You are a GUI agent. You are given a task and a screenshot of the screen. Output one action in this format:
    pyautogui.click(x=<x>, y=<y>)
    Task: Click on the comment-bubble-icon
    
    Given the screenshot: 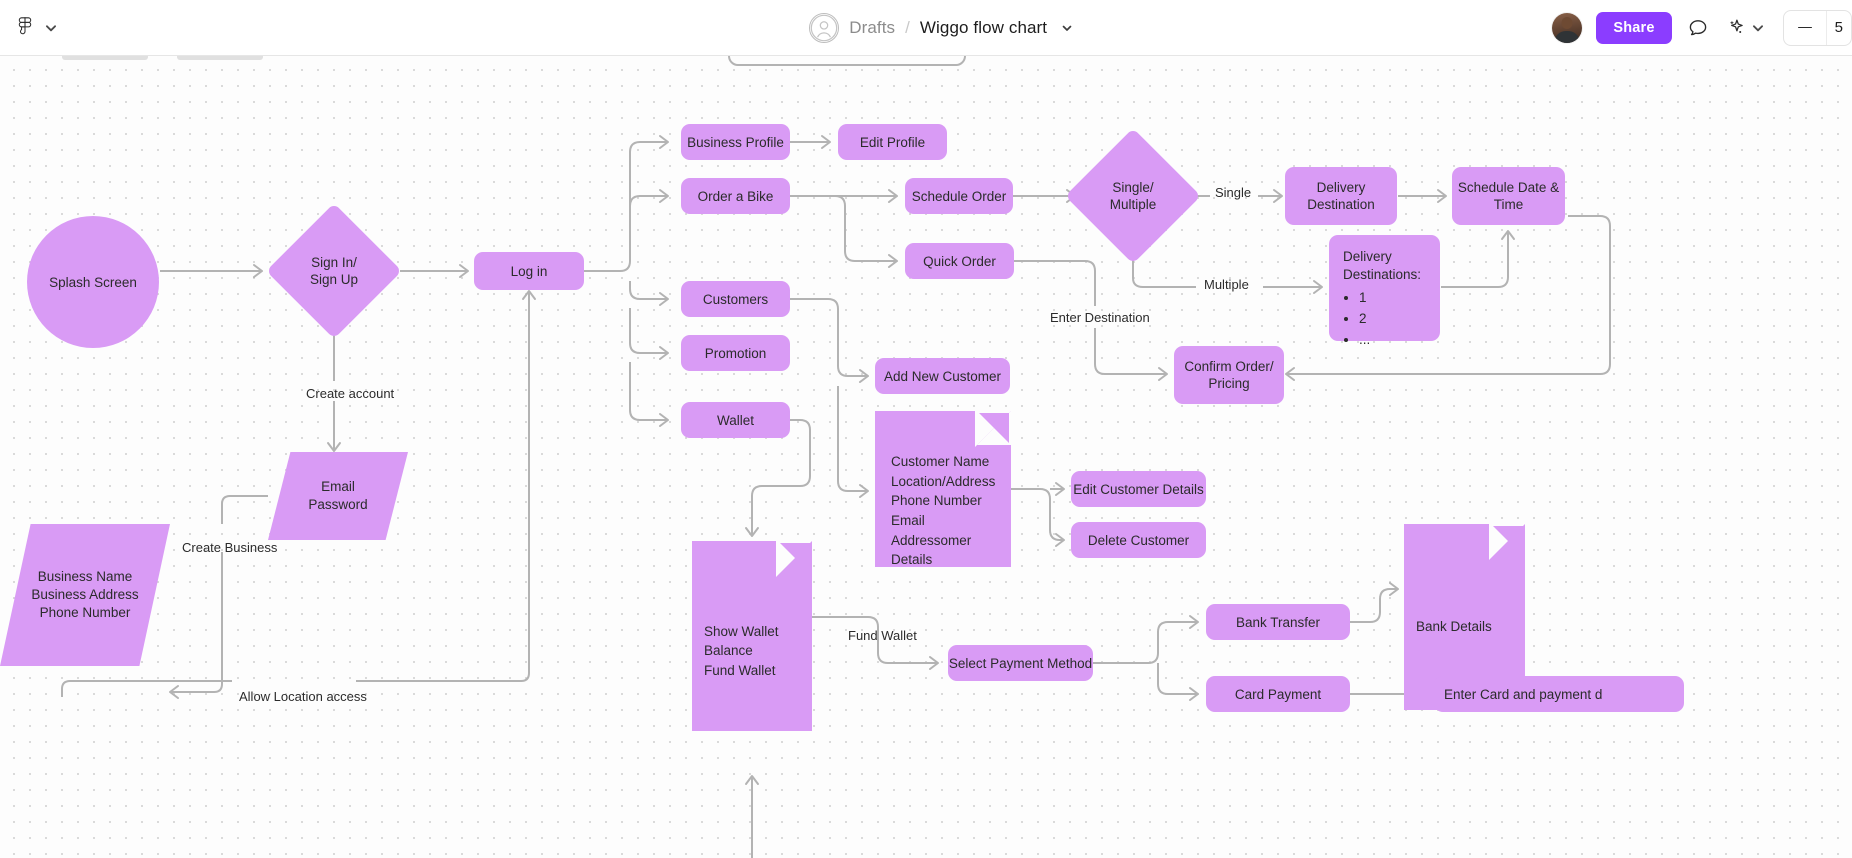 What is the action you would take?
    pyautogui.click(x=1698, y=28)
    